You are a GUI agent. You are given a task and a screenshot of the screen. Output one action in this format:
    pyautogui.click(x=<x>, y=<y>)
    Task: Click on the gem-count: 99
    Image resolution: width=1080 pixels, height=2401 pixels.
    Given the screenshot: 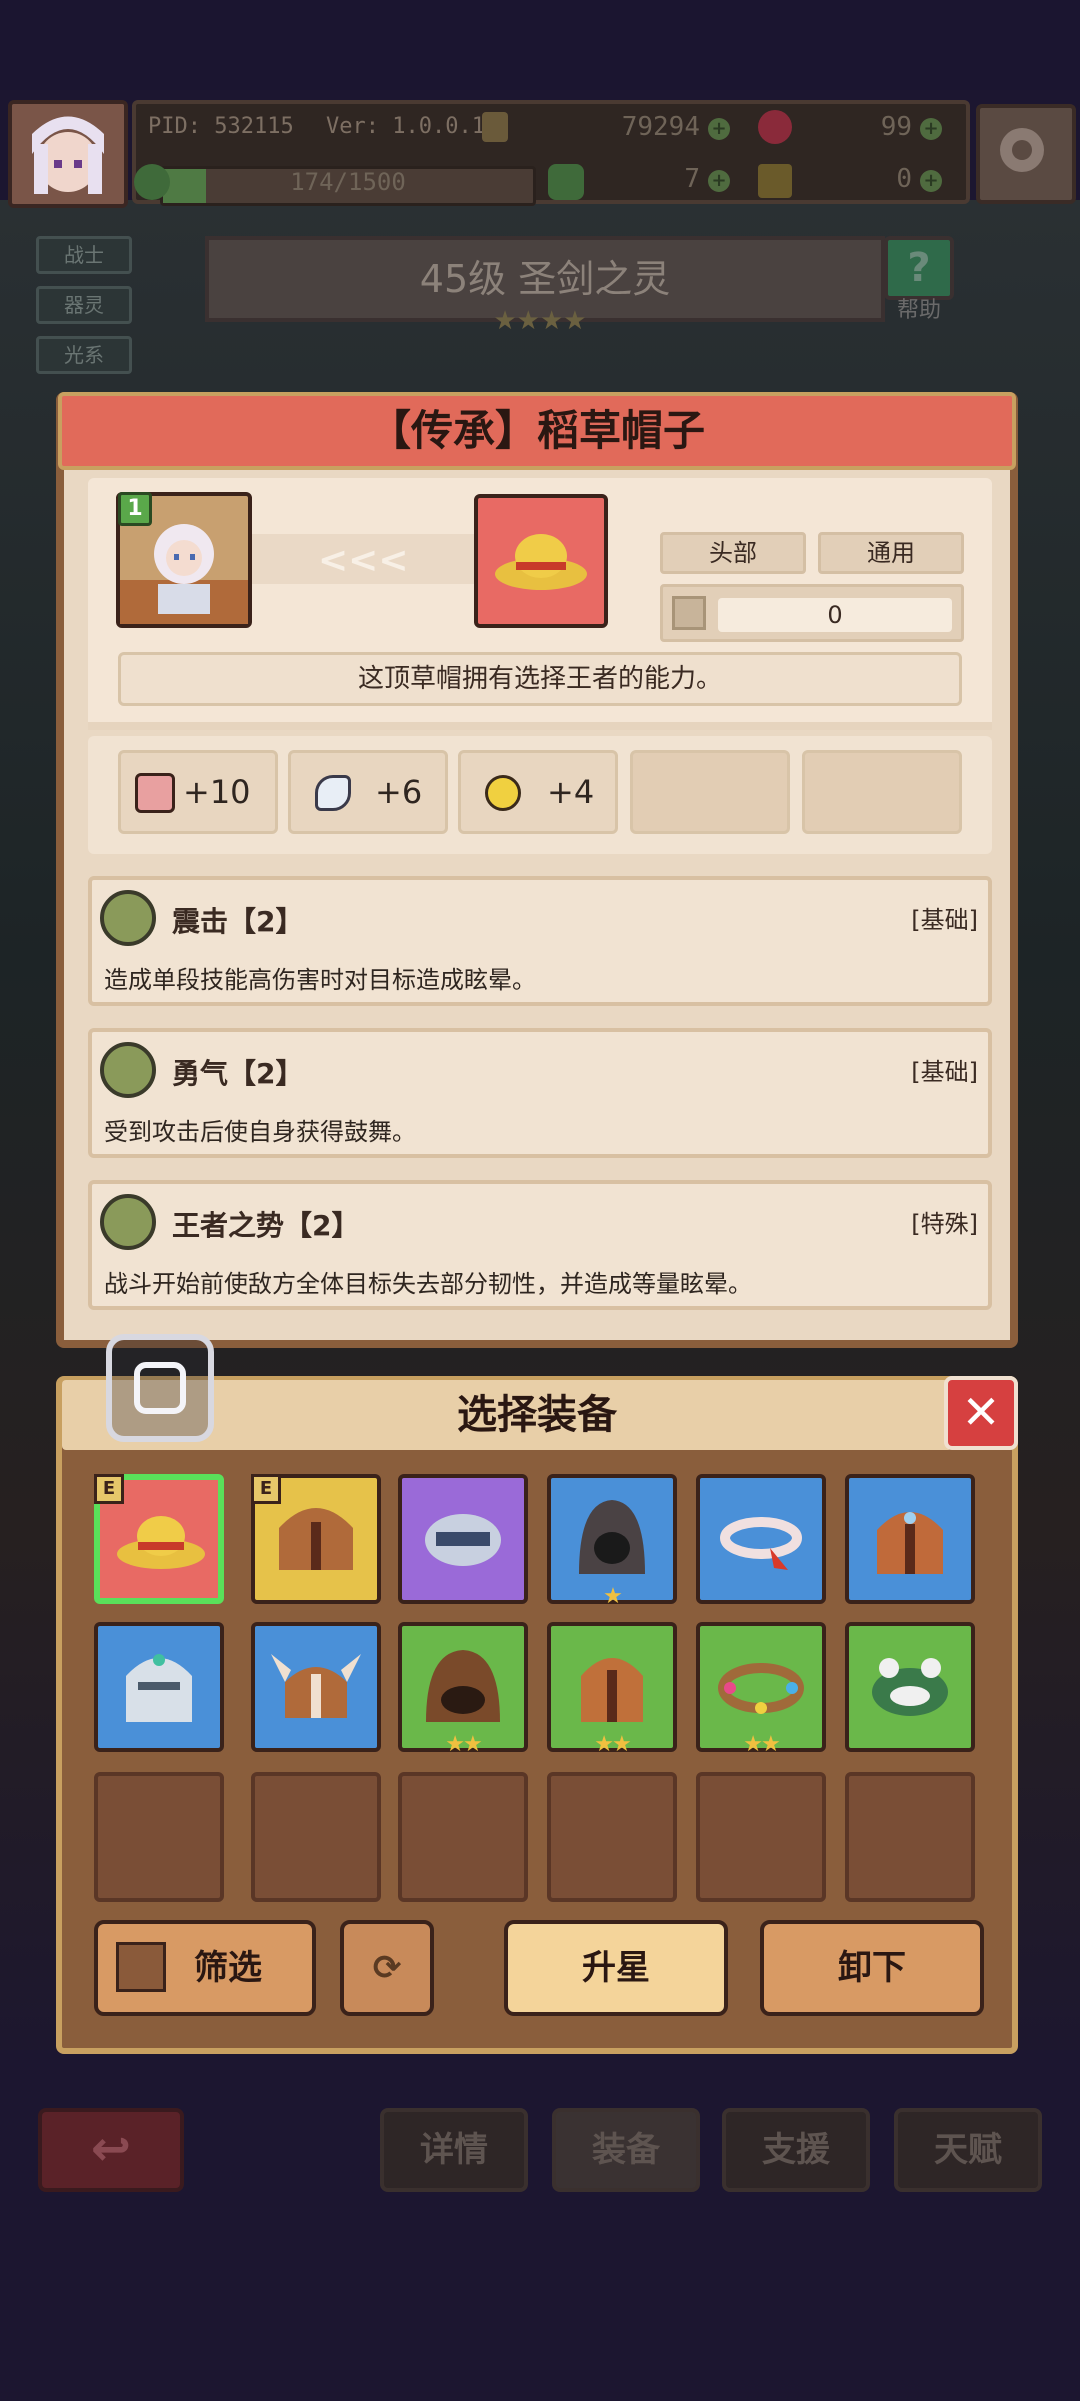 What is the action you would take?
    pyautogui.click(x=896, y=127)
    